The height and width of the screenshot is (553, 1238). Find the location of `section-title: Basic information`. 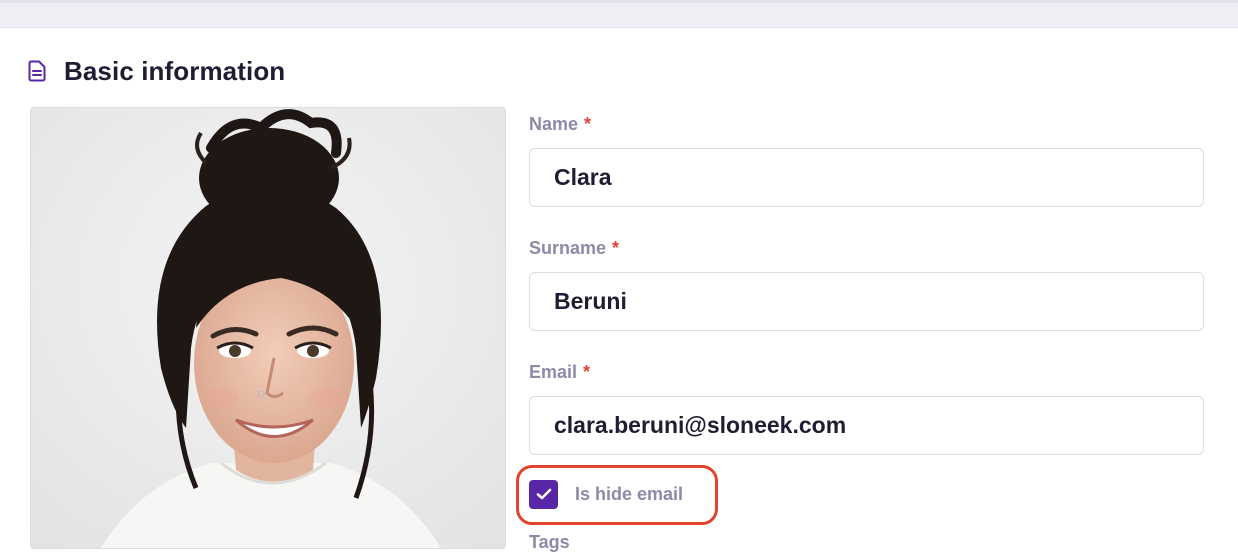

section-title: Basic information is located at coordinates (175, 70).